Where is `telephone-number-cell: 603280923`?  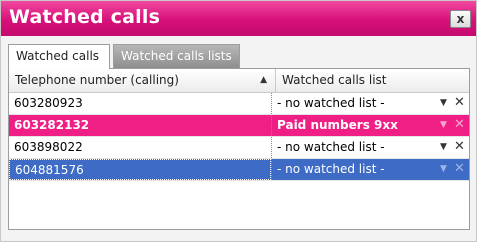 telephone-number-cell: 603280923 is located at coordinates (140, 103).